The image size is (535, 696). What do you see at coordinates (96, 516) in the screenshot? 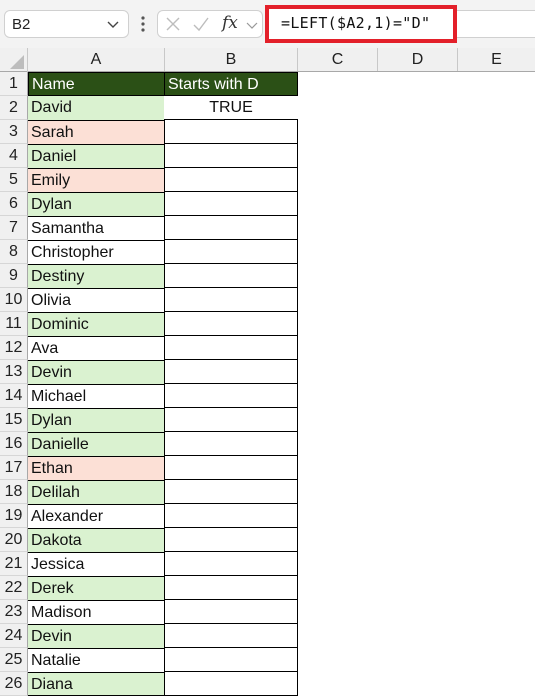
I see `cell-name: Alexander` at bounding box center [96, 516].